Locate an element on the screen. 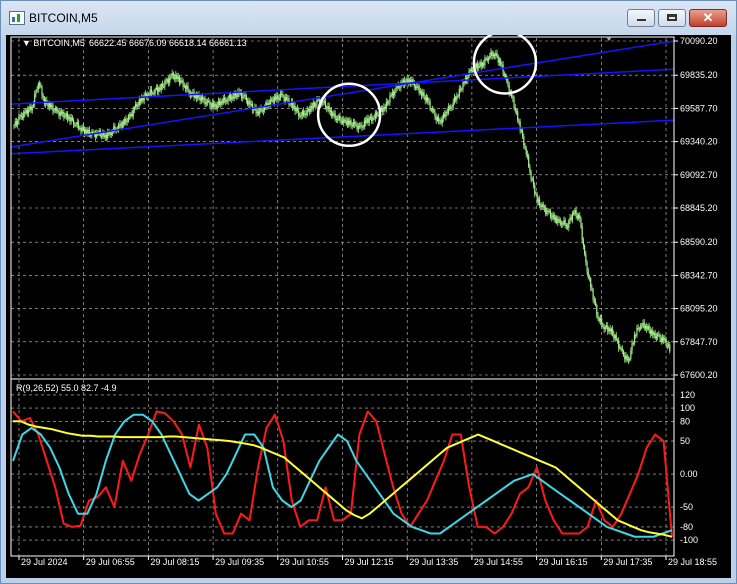 The height and width of the screenshot is (584, 737). price-tick-label: 69835.20 is located at coordinates (699, 75).